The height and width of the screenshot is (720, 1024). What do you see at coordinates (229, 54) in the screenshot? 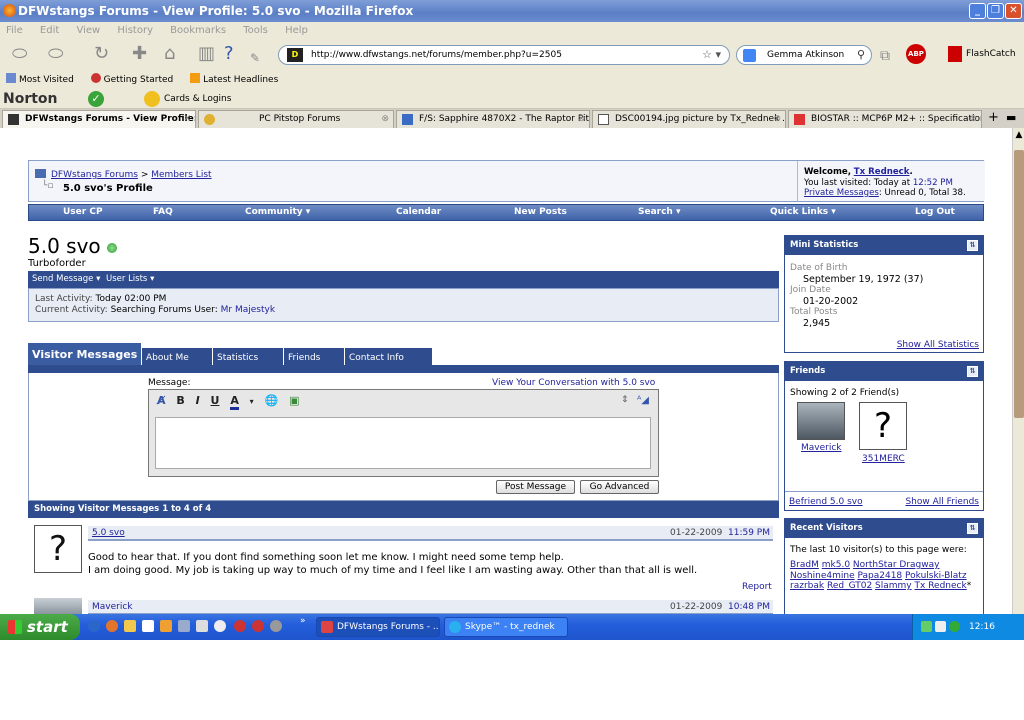
I see `help-icon: ?` at bounding box center [229, 54].